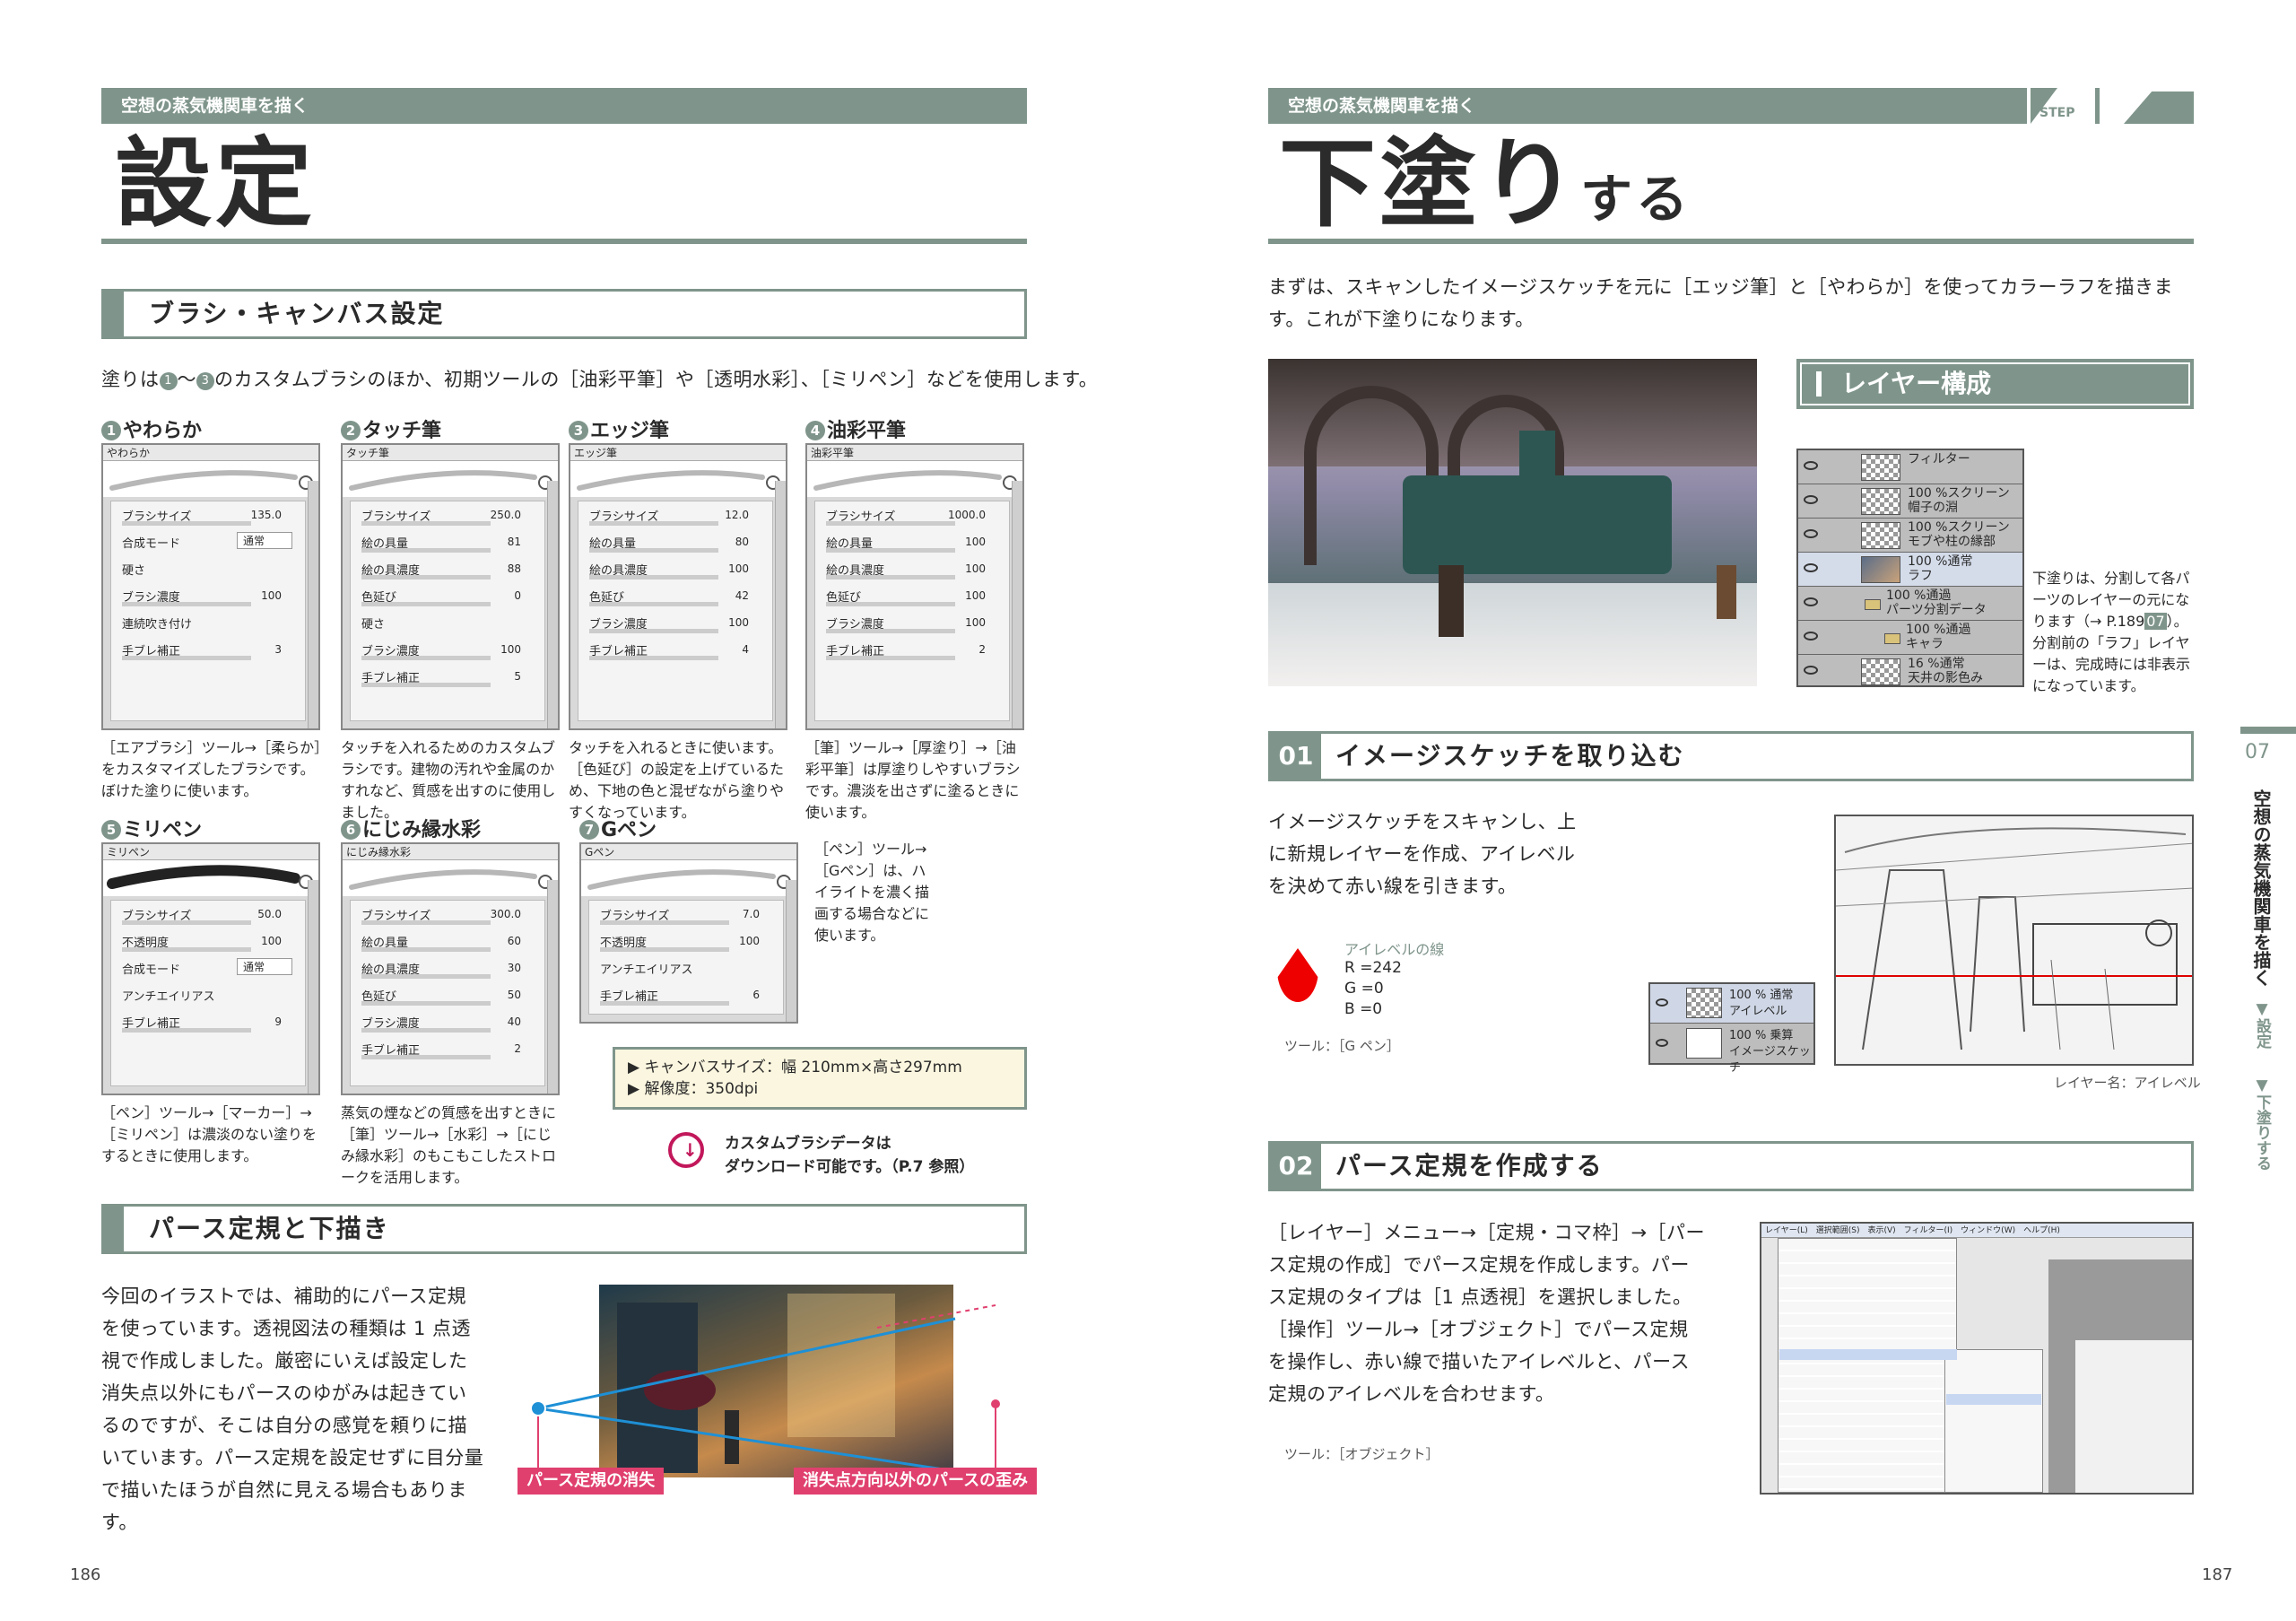  What do you see at coordinates (849, 1155) in the screenshot?
I see `download-note: カスタムブラシデータは ダウンロード可能です。（P.7 参照）` at bounding box center [849, 1155].